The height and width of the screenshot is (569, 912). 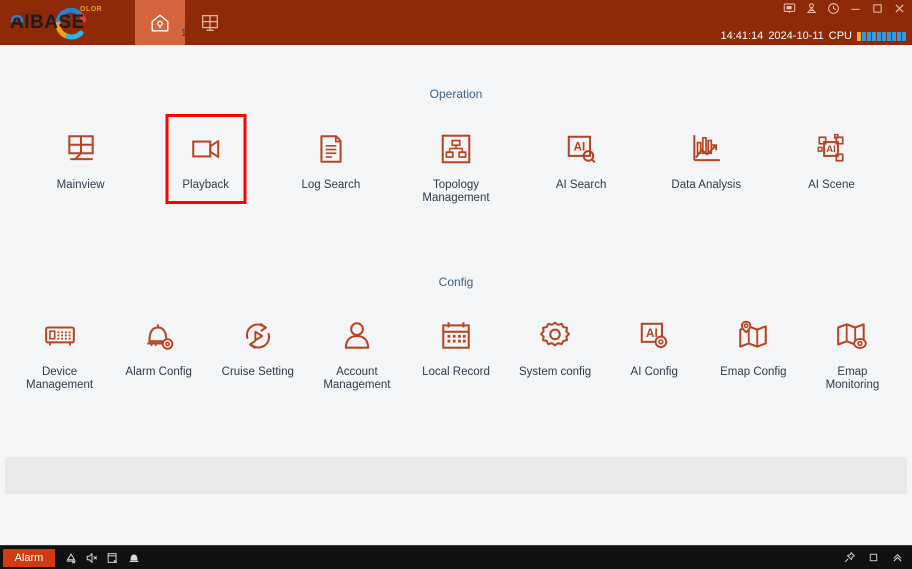 What do you see at coordinates (706, 185) in the screenshot?
I see `menu-item-label: Data Analysis` at bounding box center [706, 185].